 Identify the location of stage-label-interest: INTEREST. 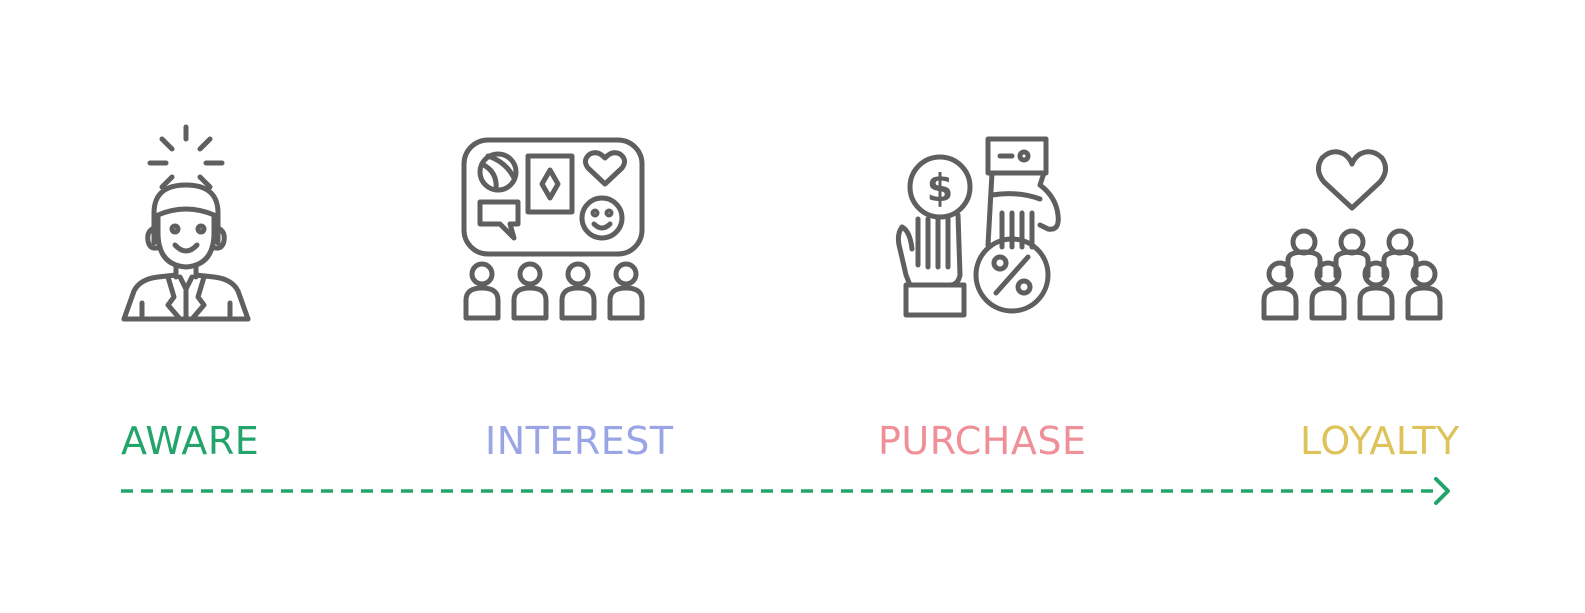
(579, 441).